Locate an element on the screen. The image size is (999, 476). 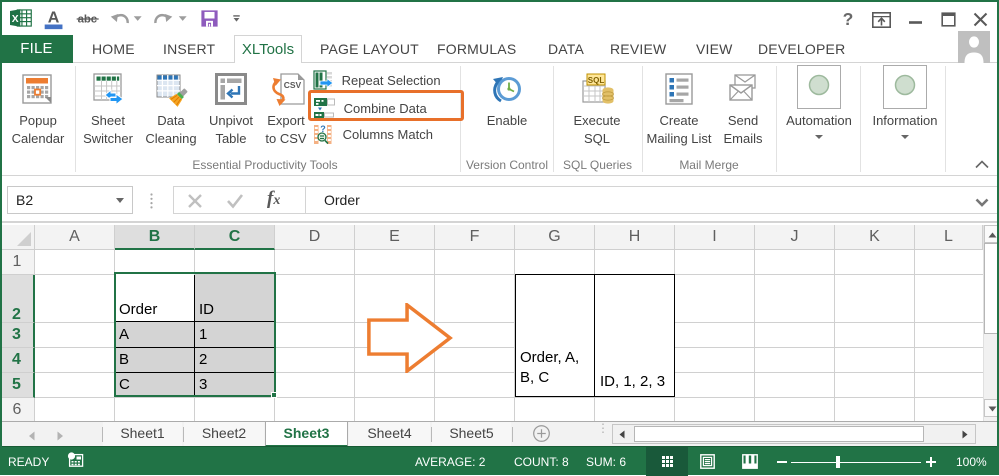
svg-text: X is located at coordinates (15, 19).